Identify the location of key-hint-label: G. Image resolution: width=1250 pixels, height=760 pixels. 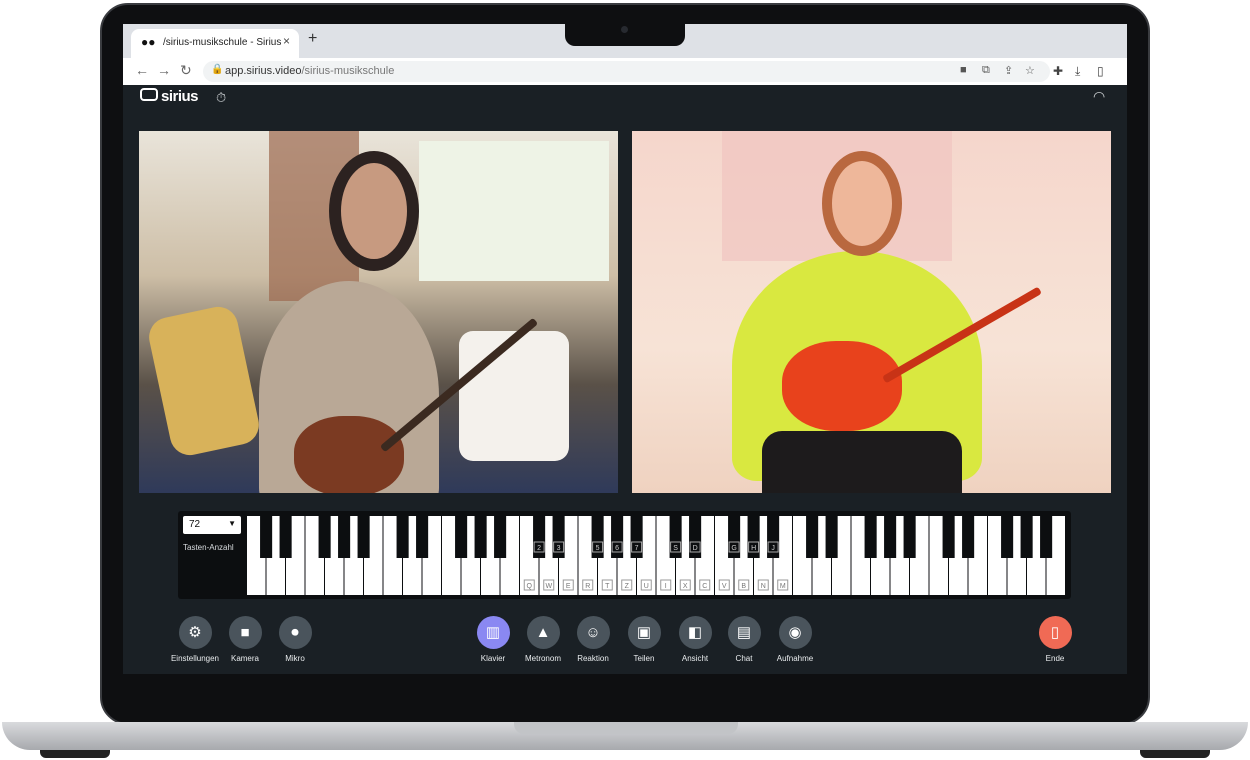
(733, 548).